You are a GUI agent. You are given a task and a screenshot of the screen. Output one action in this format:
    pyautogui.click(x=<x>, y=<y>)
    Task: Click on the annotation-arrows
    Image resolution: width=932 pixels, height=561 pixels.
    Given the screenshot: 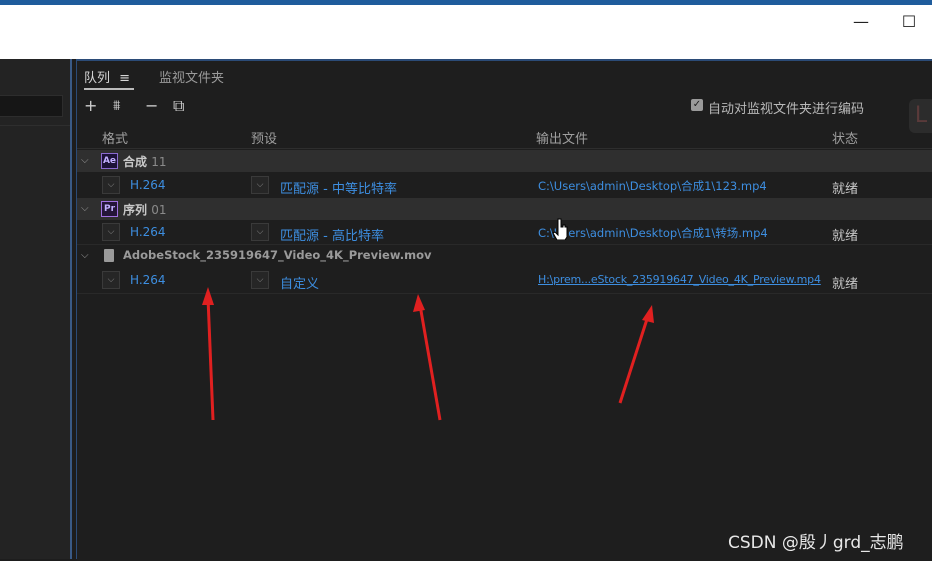 What is the action you would take?
    pyautogui.click(x=428, y=354)
    